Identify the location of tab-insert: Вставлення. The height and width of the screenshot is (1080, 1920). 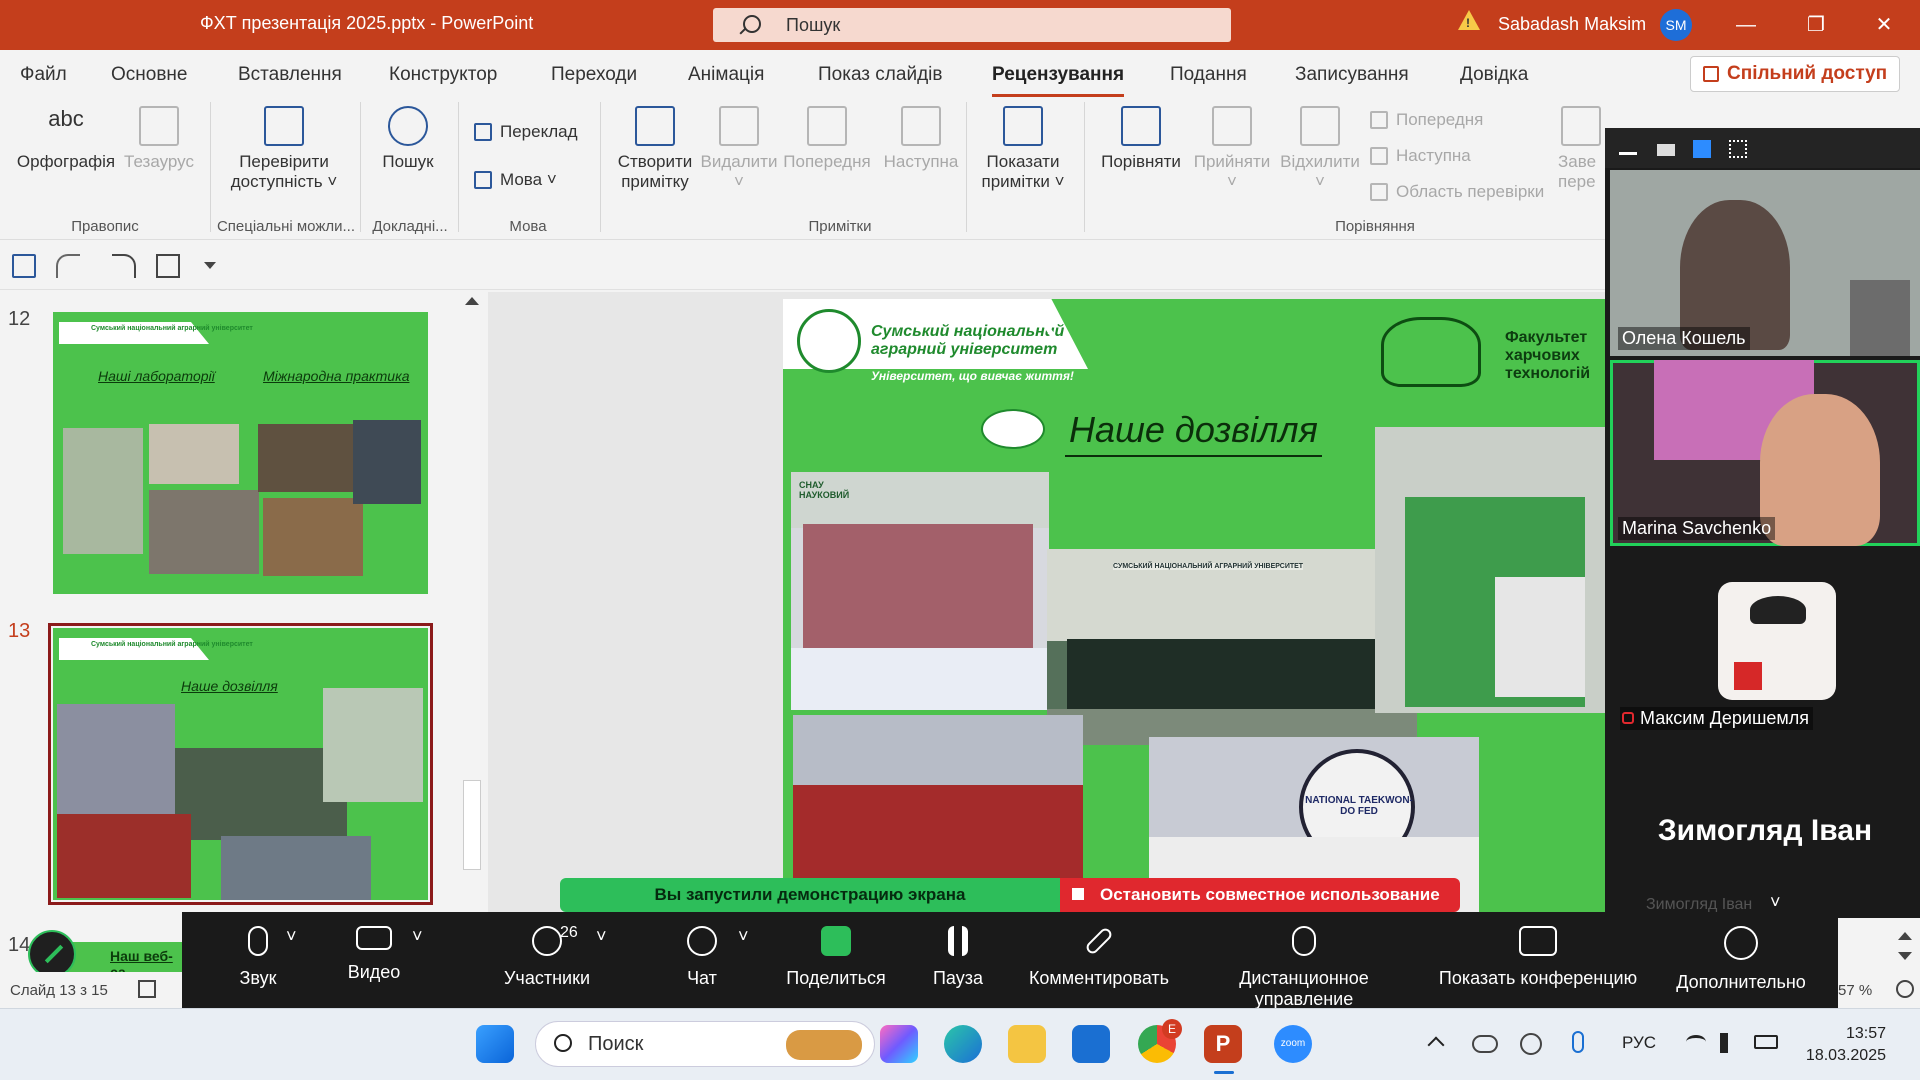
(290, 75).